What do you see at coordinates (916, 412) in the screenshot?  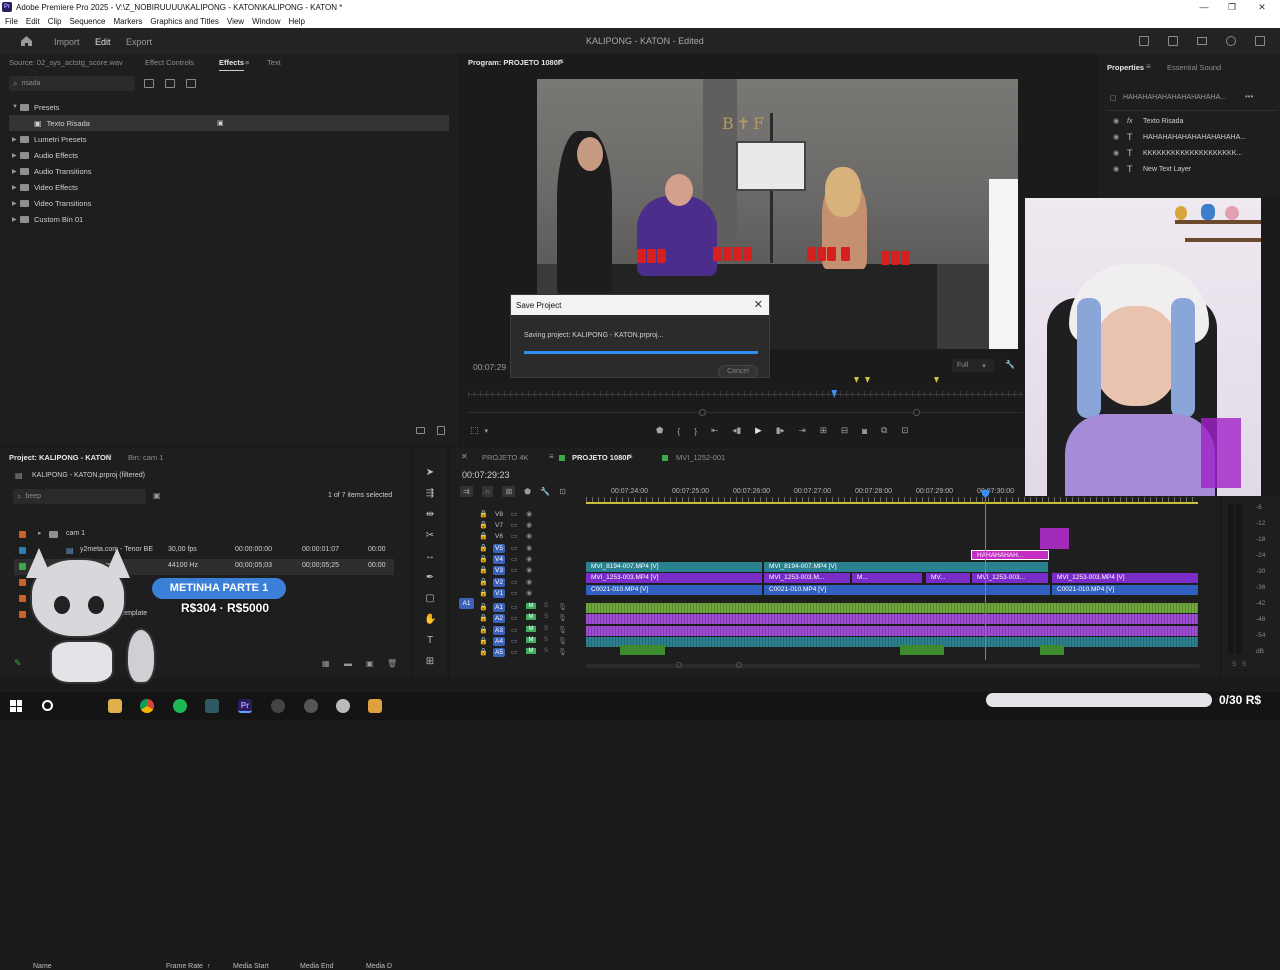 I see `zoom-handle-right` at bounding box center [916, 412].